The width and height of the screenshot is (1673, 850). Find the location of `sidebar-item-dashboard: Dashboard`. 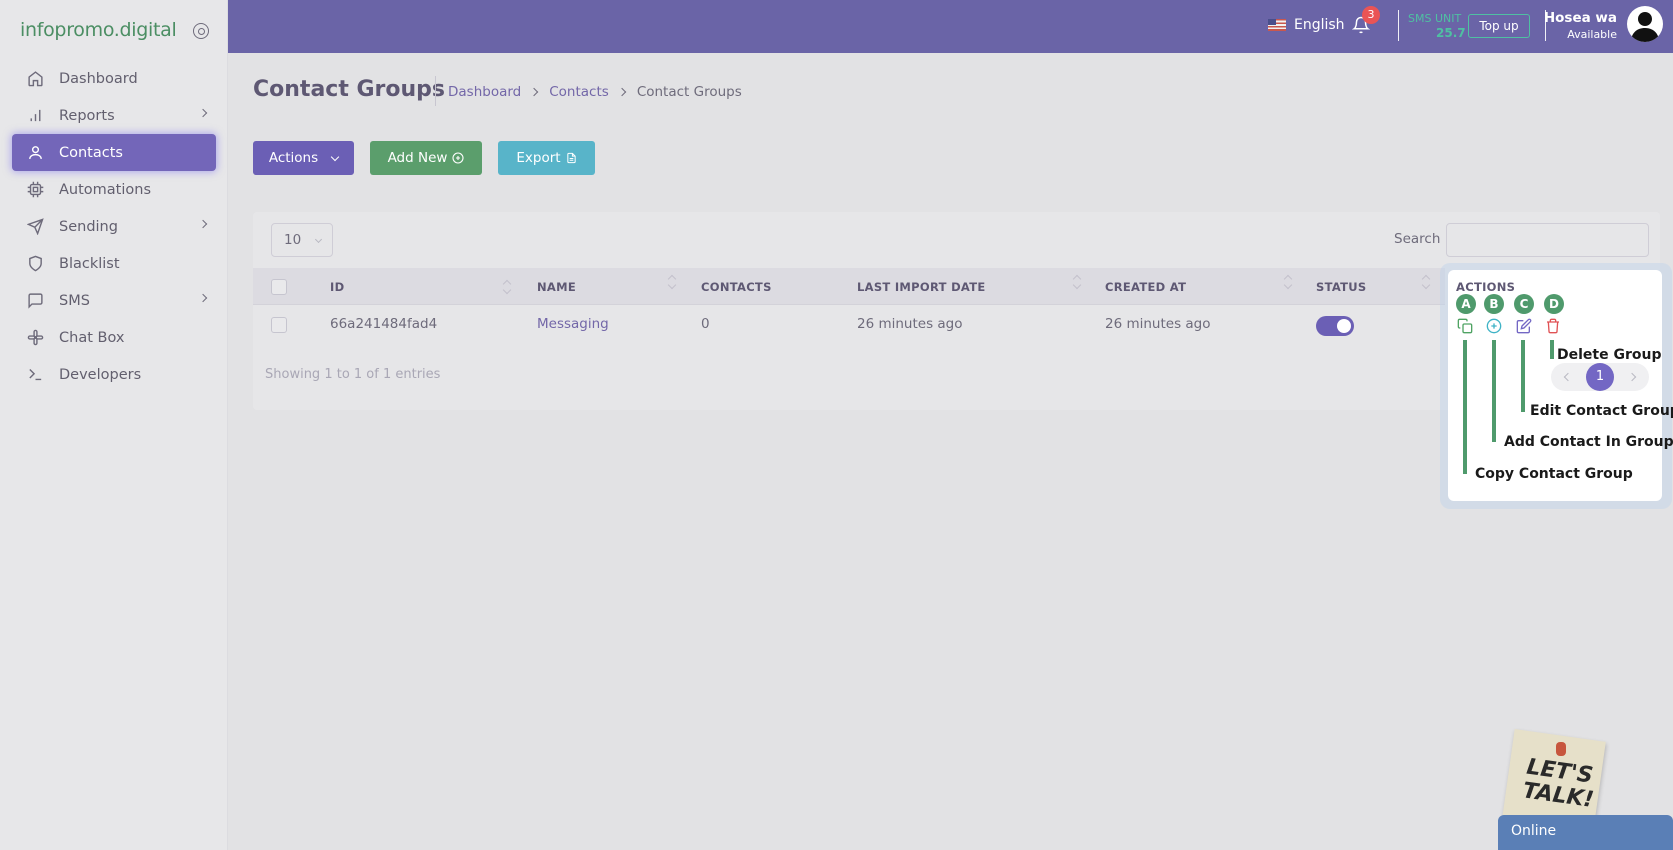

sidebar-item-dashboard: Dashboard is located at coordinates (114, 78).